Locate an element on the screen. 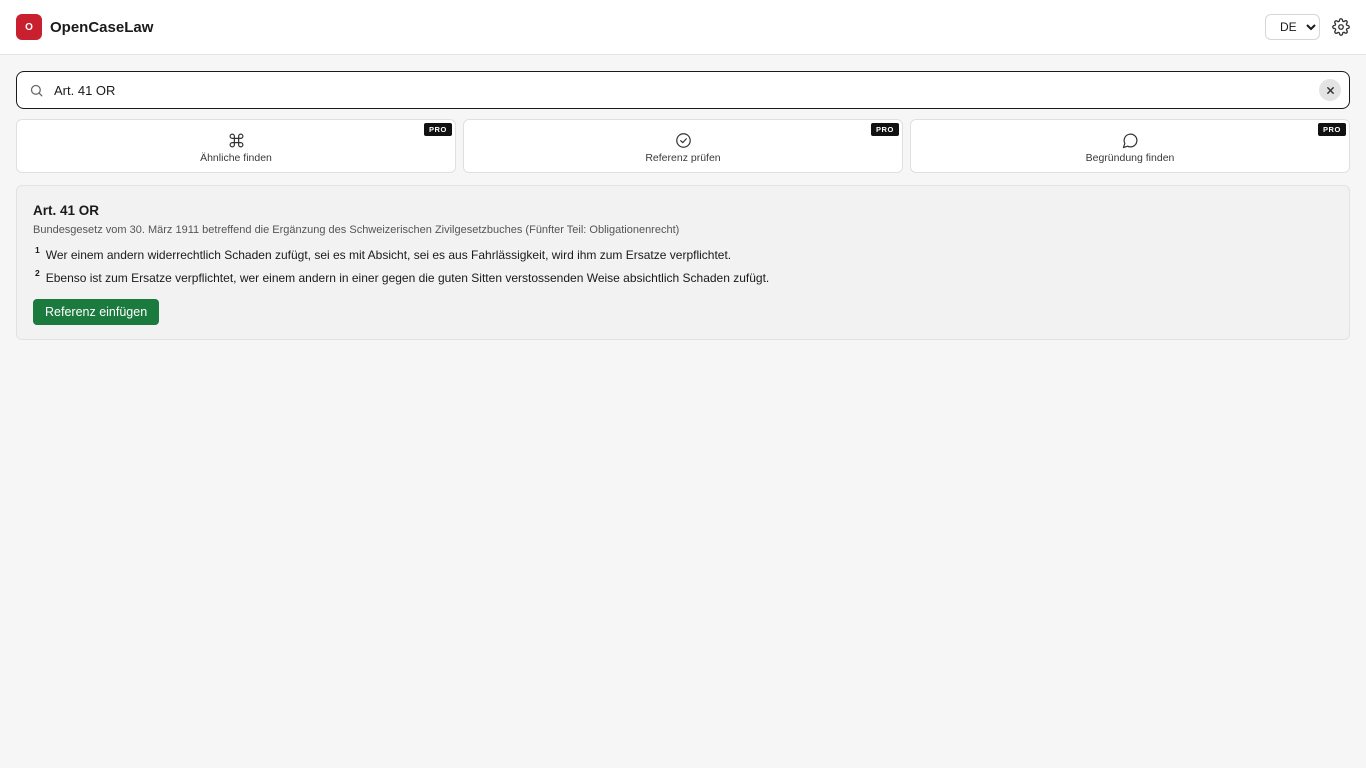 The image size is (1366, 768). language-select: DE is located at coordinates (1292, 27).